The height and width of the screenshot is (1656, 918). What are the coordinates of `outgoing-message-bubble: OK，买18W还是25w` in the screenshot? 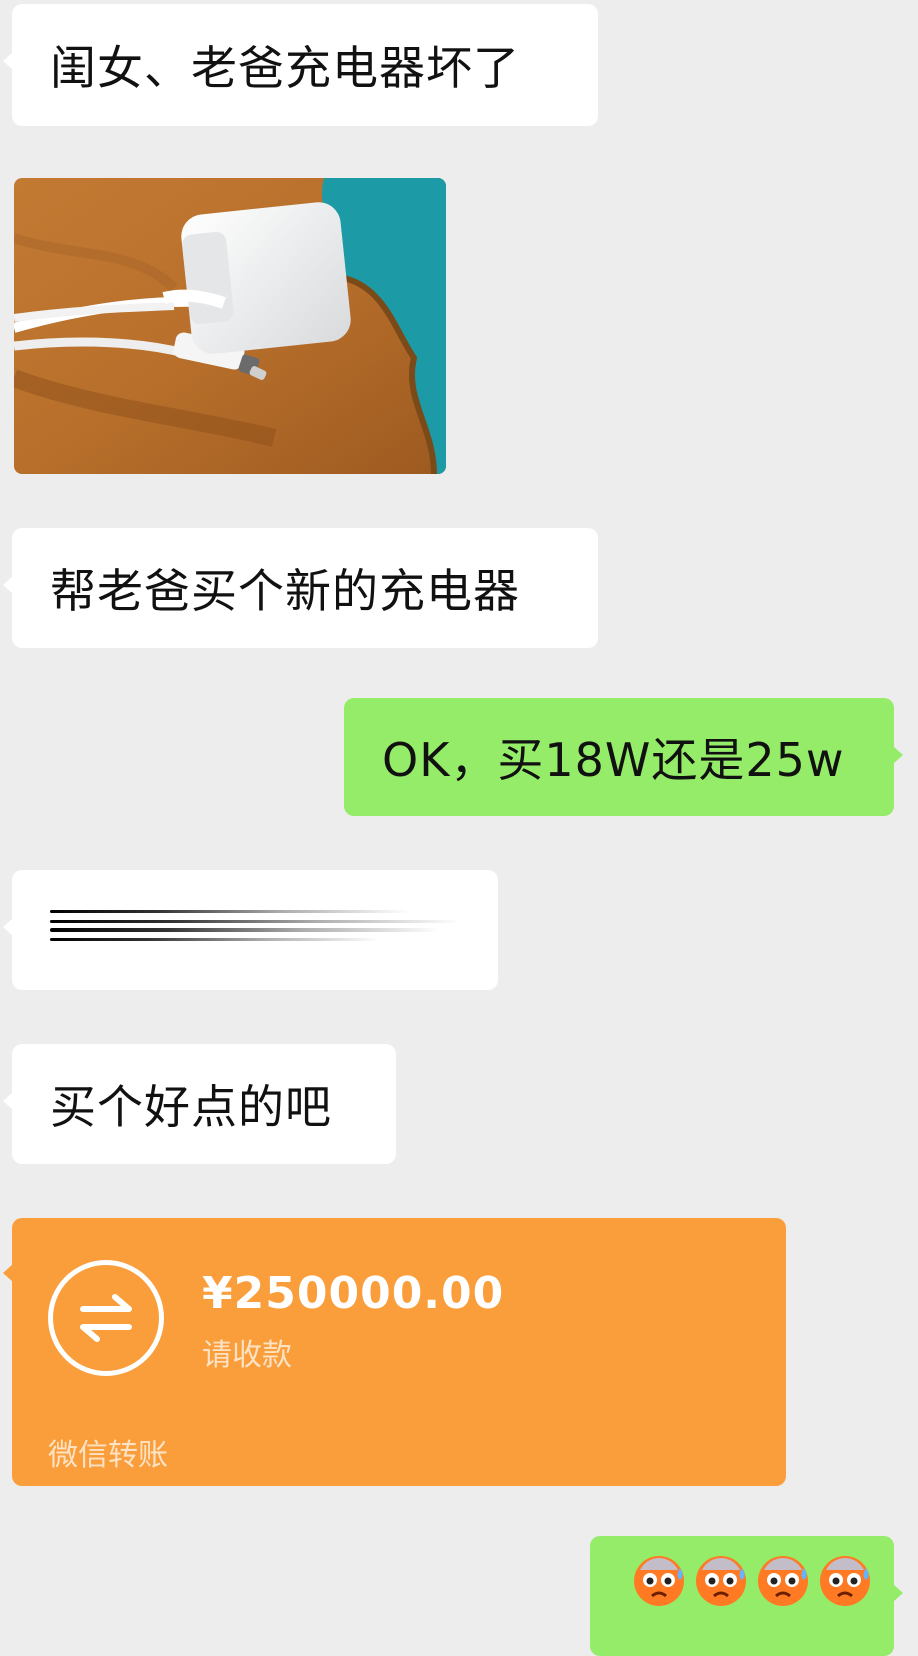 It's located at (623, 757).